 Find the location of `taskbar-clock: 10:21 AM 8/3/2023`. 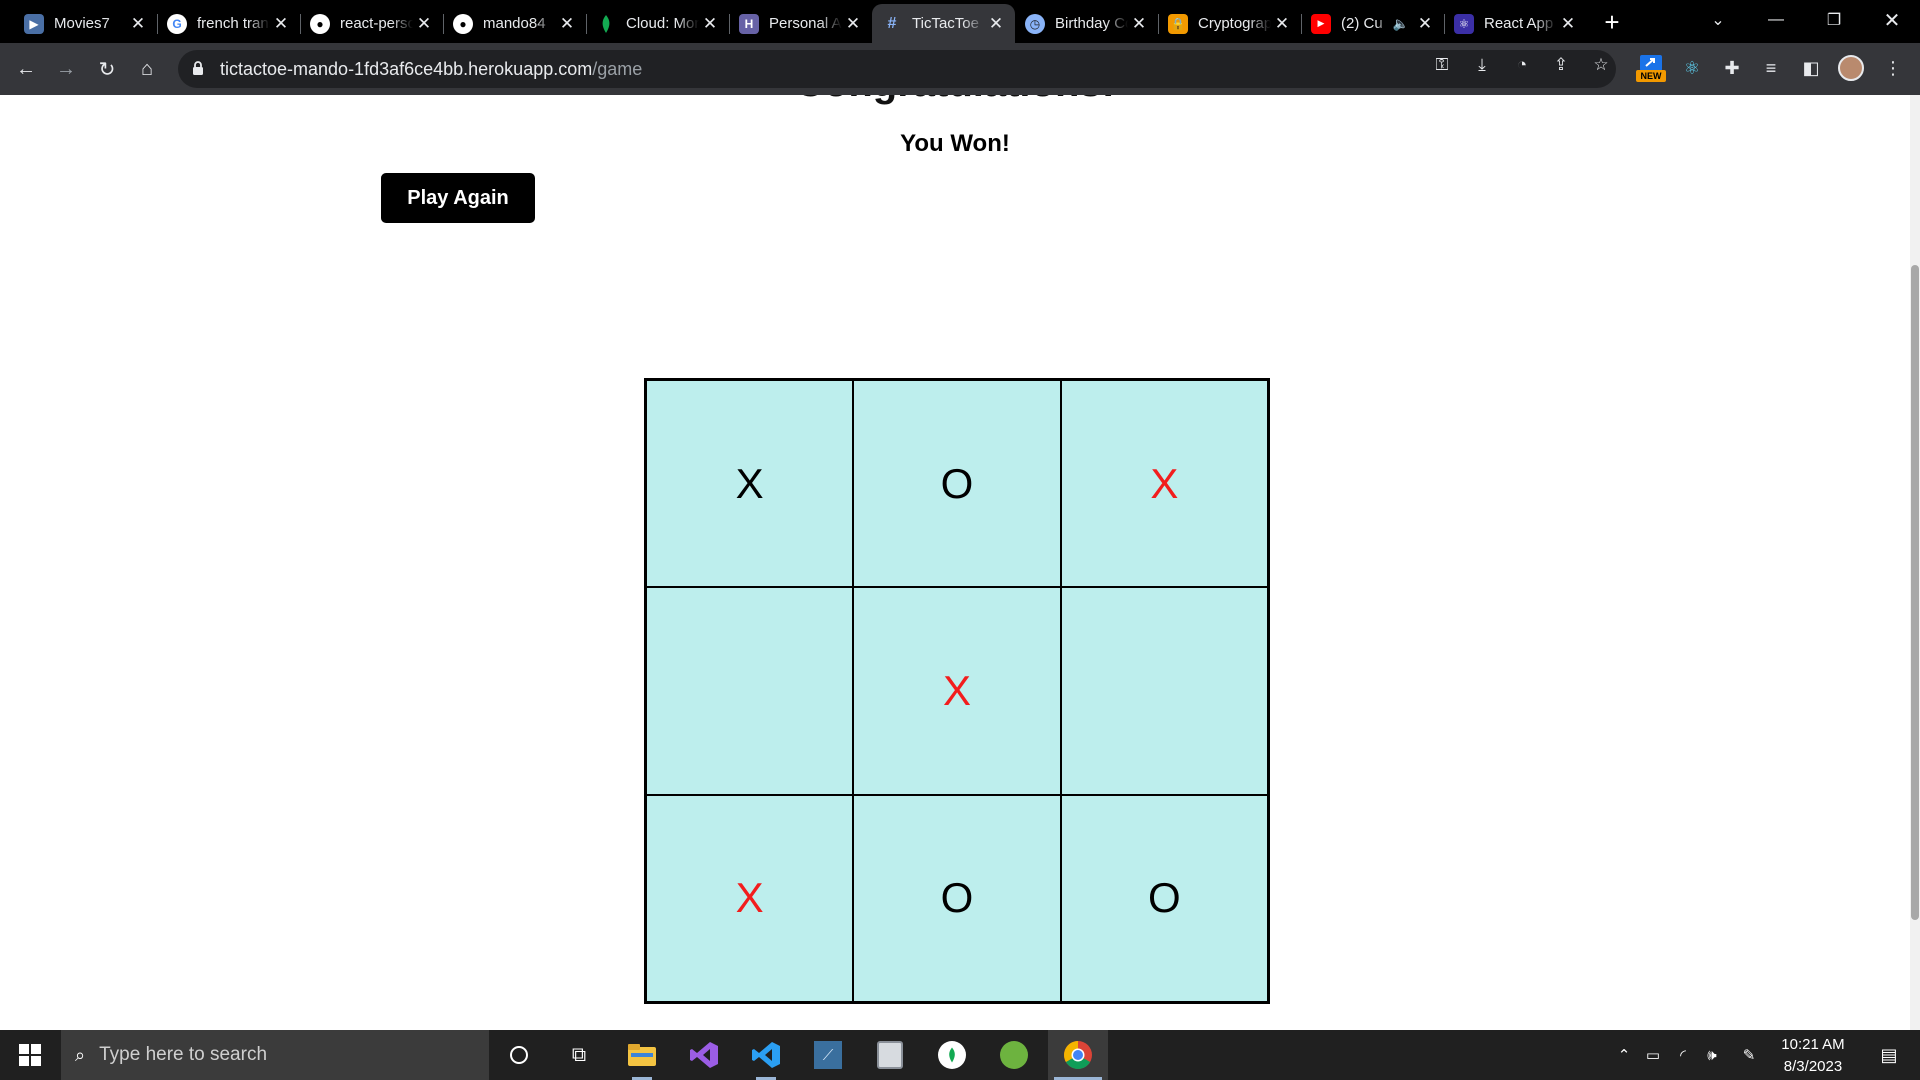

taskbar-clock: 10:21 AM 8/3/2023 is located at coordinates (1813, 1056).